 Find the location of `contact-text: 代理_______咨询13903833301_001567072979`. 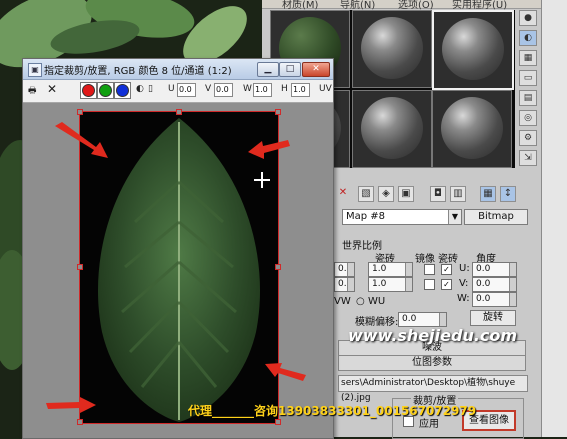

contact-text: 代理_______咨询13903833301_001567072979 is located at coordinates (332, 411).